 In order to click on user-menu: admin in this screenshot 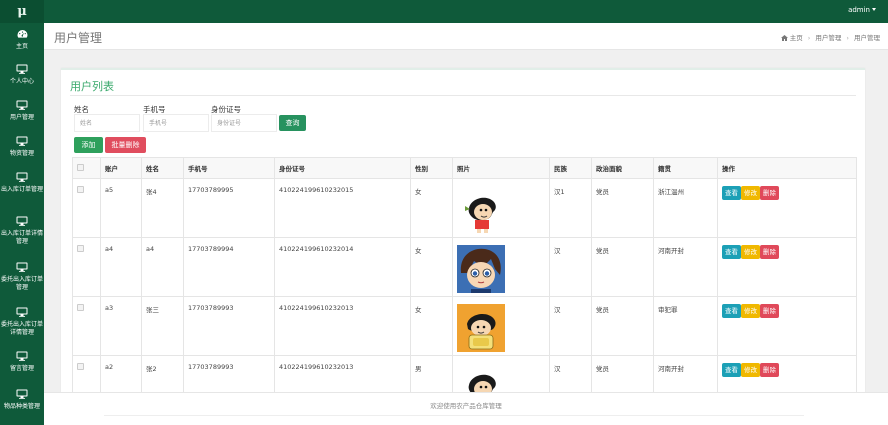, I will do `click(862, 11)`.